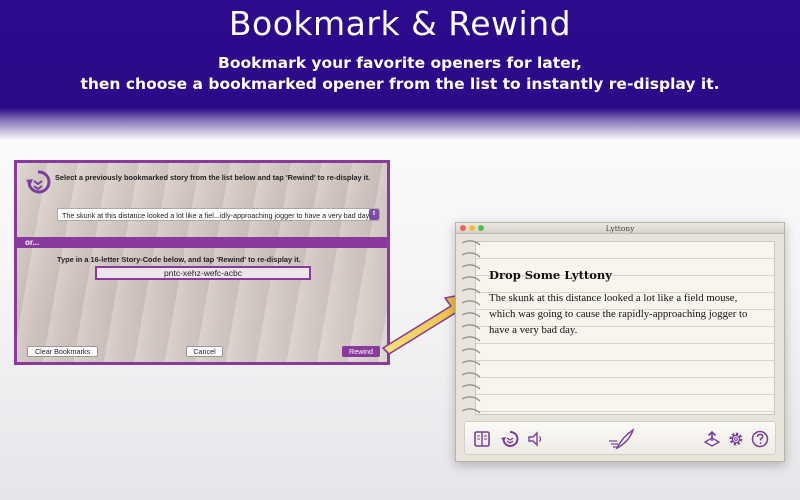 The height and width of the screenshot is (500, 800). I want to click on cancel-button: Cancel, so click(204, 351).